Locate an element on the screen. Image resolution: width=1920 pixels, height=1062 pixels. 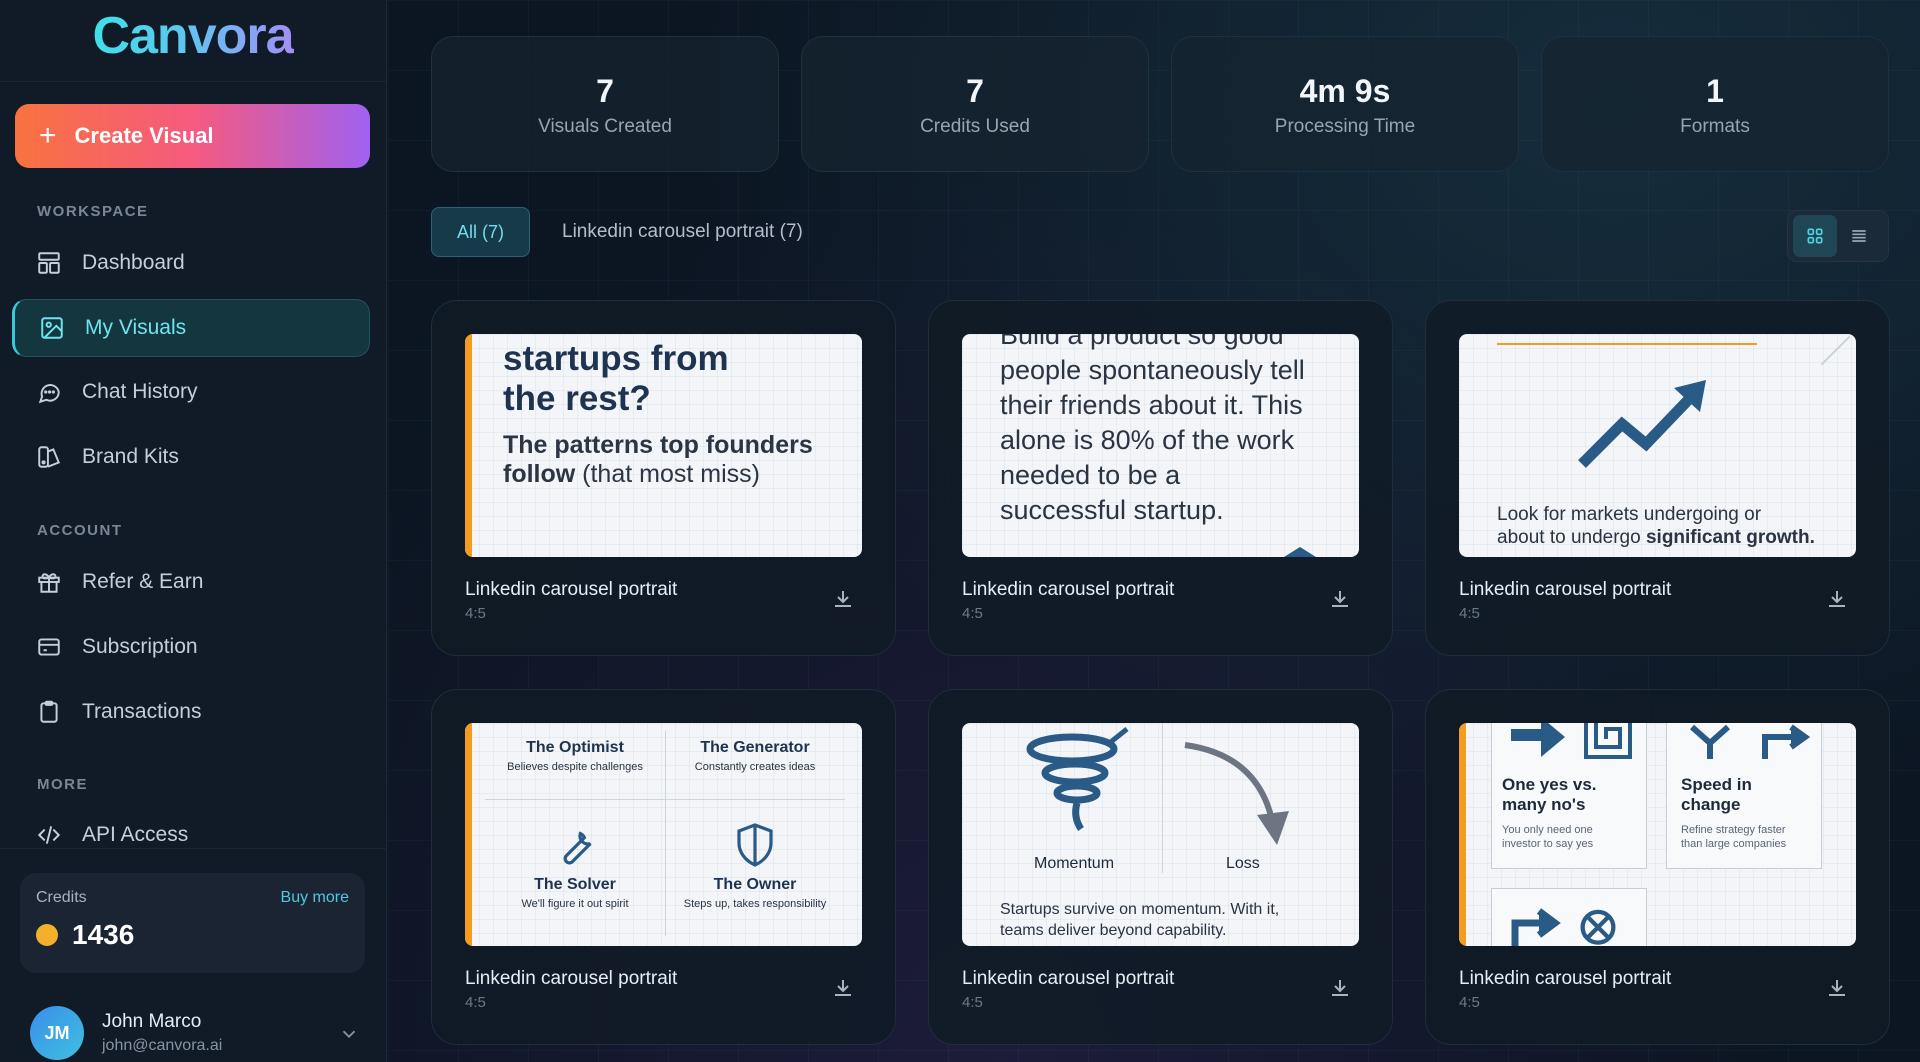
sidebar-item-brand-kits: Brand Kits is located at coordinates (191, 457).